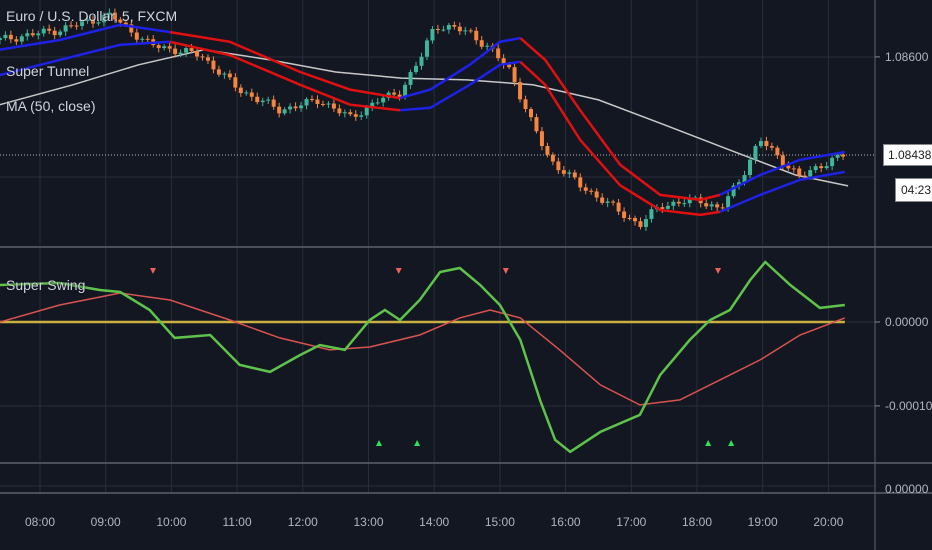 The image size is (932, 550). What do you see at coordinates (40, 522) in the screenshot?
I see `x-tick-label: 08:00` at bounding box center [40, 522].